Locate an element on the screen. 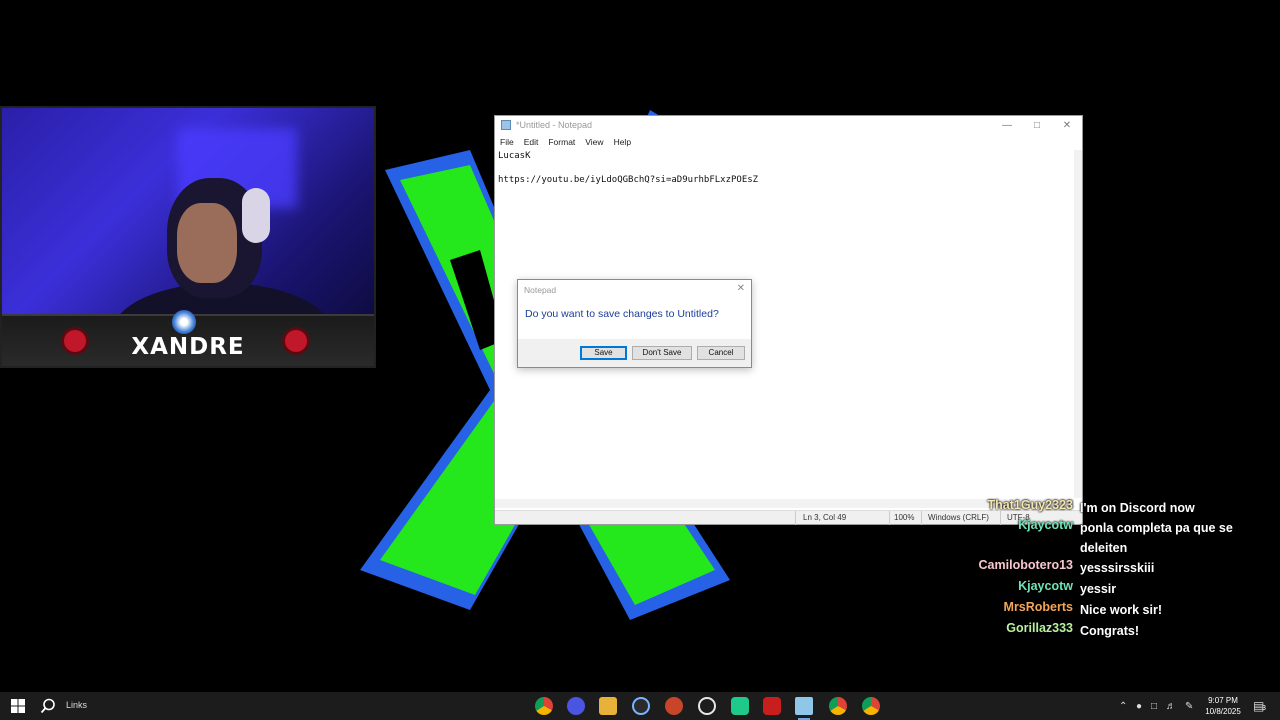 This screenshot has width=1280, height=720. search-icon is located at coordinates (48, 706).